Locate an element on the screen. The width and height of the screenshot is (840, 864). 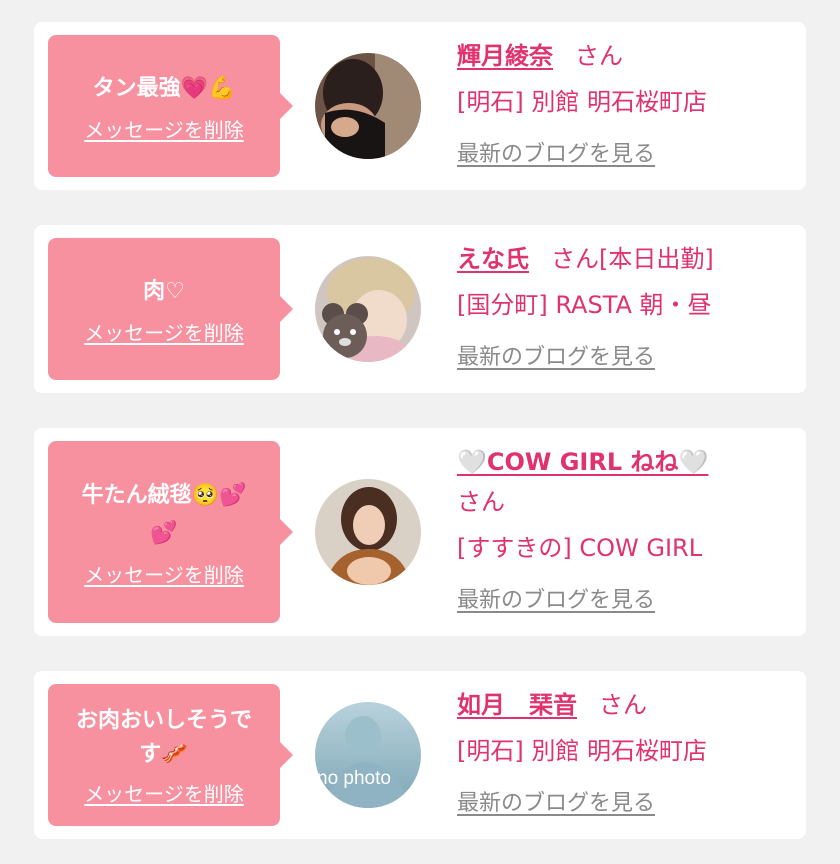
cast-name-link: 如月 琹音 is located at coordinates (517, 705).